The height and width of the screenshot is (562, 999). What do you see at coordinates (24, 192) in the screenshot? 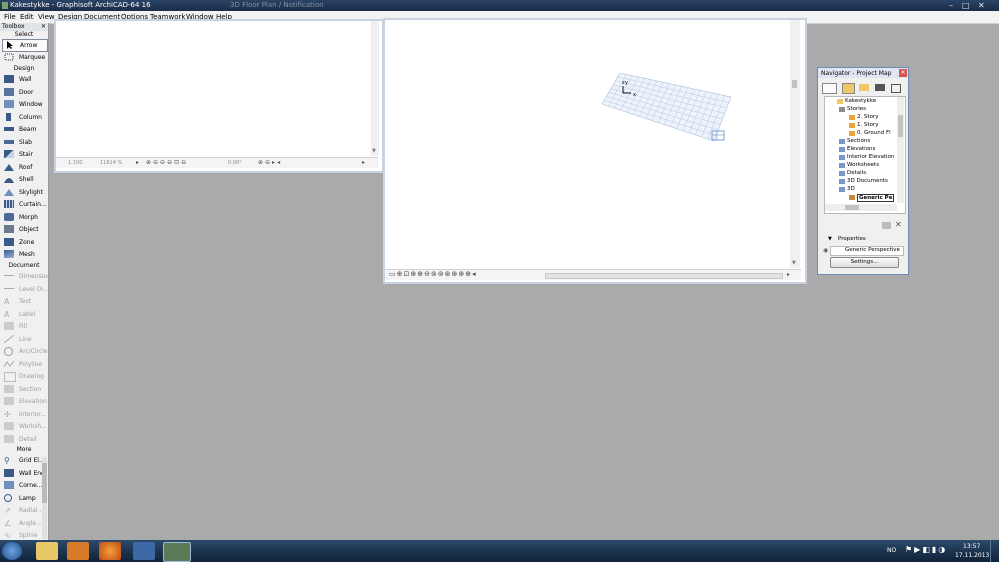
I see `tool-skylight: Skylight` at bounding box center [24, 192].